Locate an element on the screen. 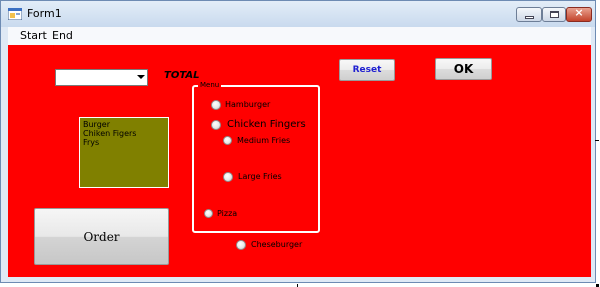 This screenshot has height=287, width=600. radio-label: Hamburger is located at coordinates (248, 104).